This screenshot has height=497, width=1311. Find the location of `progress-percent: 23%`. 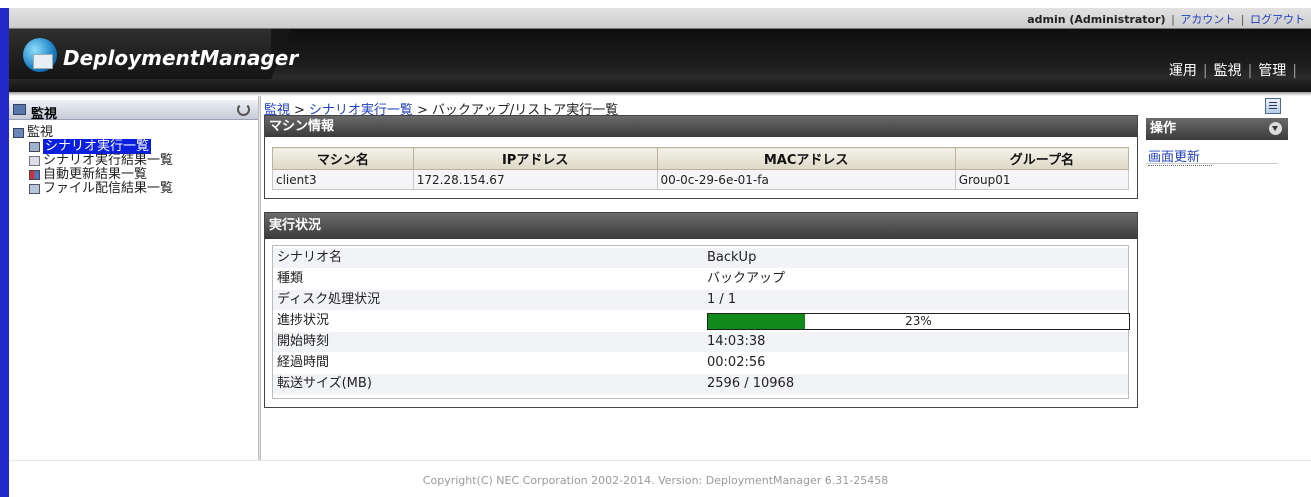

progress-percent: 23% is located at coordinates (918, 321).